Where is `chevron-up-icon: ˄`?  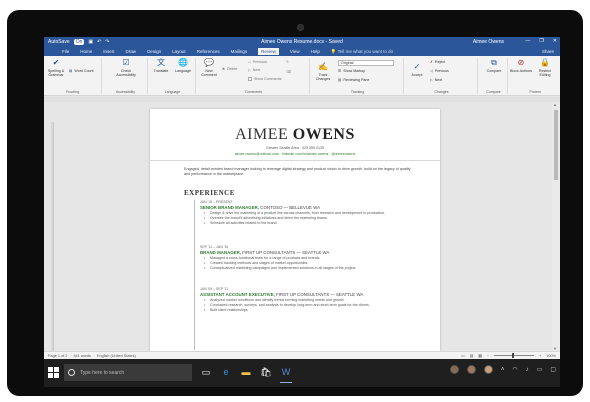 chevron-up-icon: ˄ is located at coordinates (503, 370).